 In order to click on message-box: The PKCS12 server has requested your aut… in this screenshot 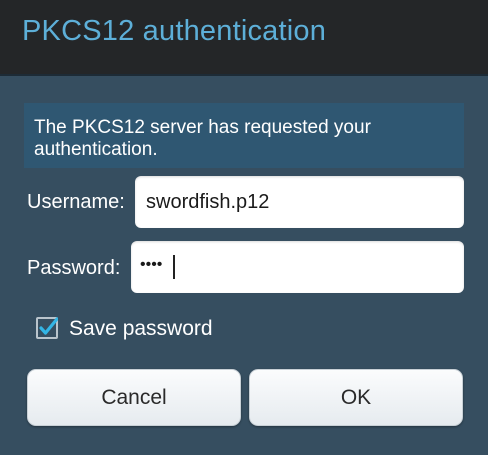, I will do `click(244, 135)`.